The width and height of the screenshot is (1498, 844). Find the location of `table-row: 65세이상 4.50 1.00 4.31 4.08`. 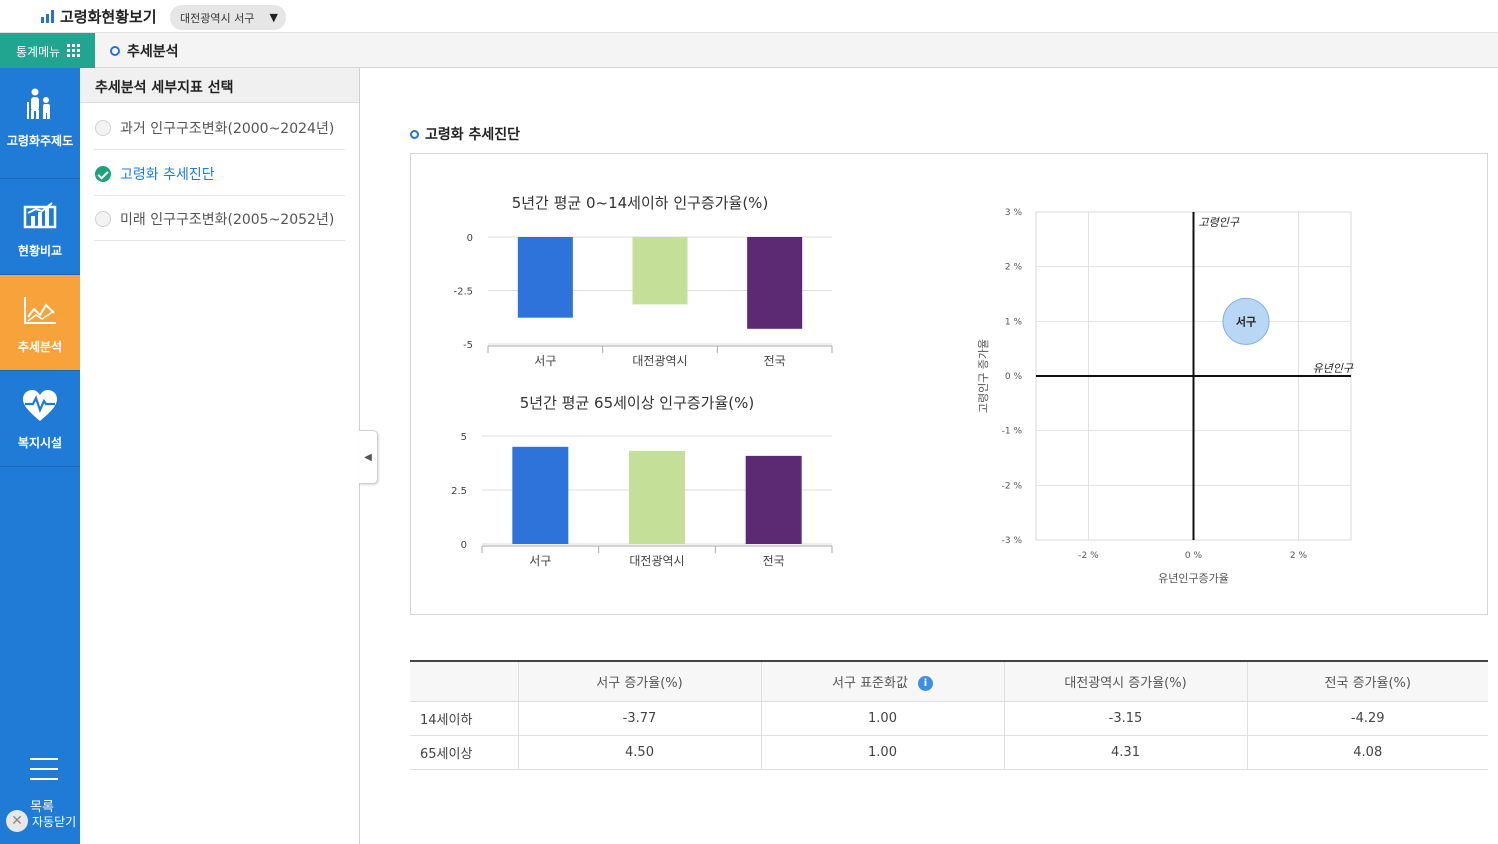

table-row: 65세이상 4.50 1.00 4.31 4.08 is located at coordinates (949, 752).